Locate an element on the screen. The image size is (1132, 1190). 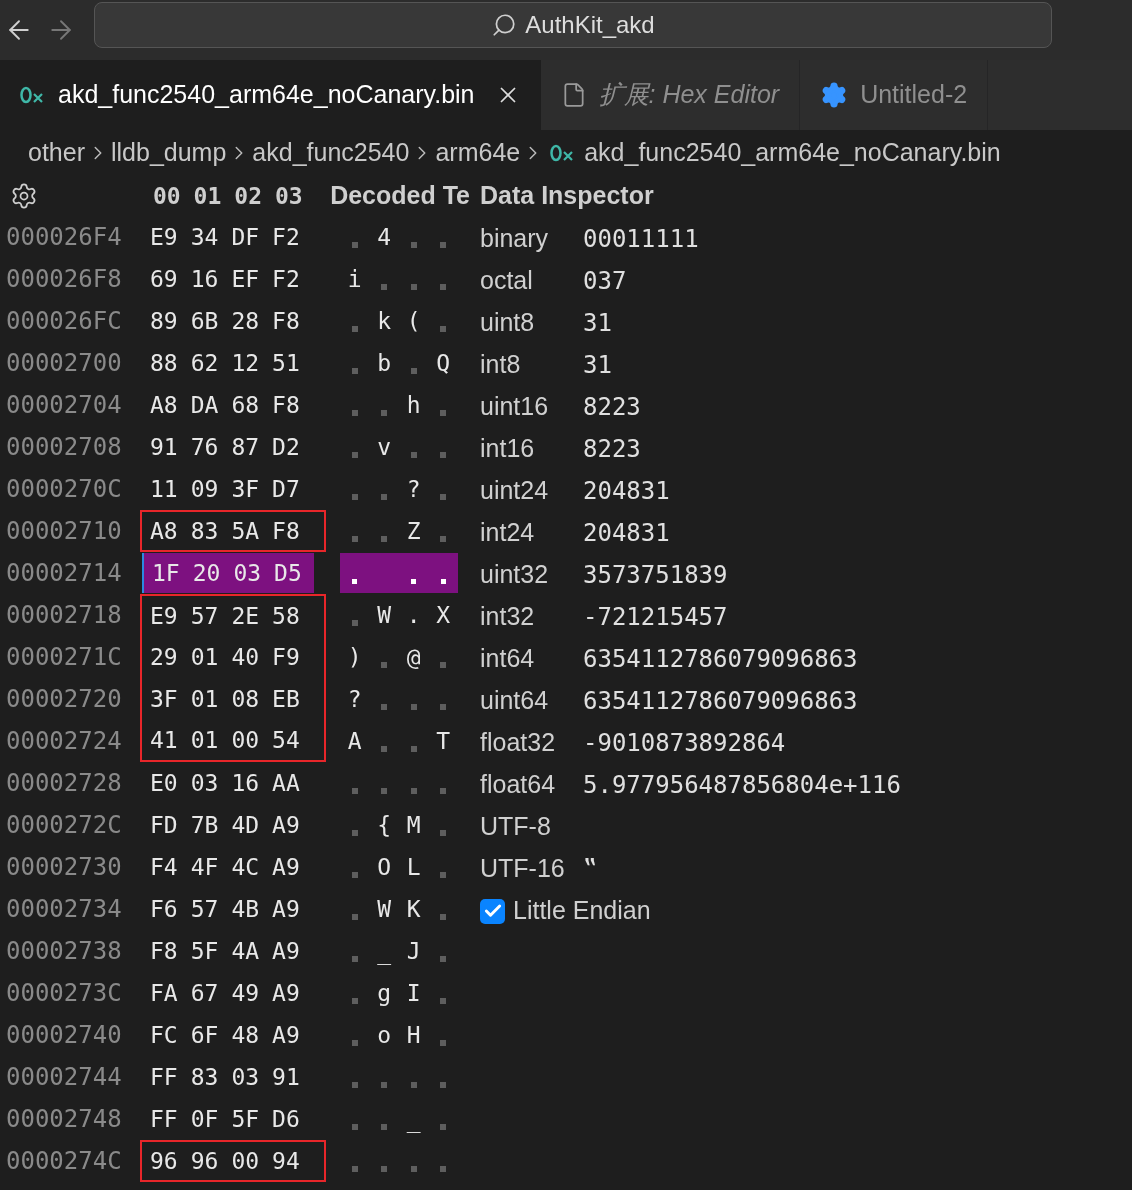
breadcrumb-item: akd_func2540 is located at coordinates (331, 153).